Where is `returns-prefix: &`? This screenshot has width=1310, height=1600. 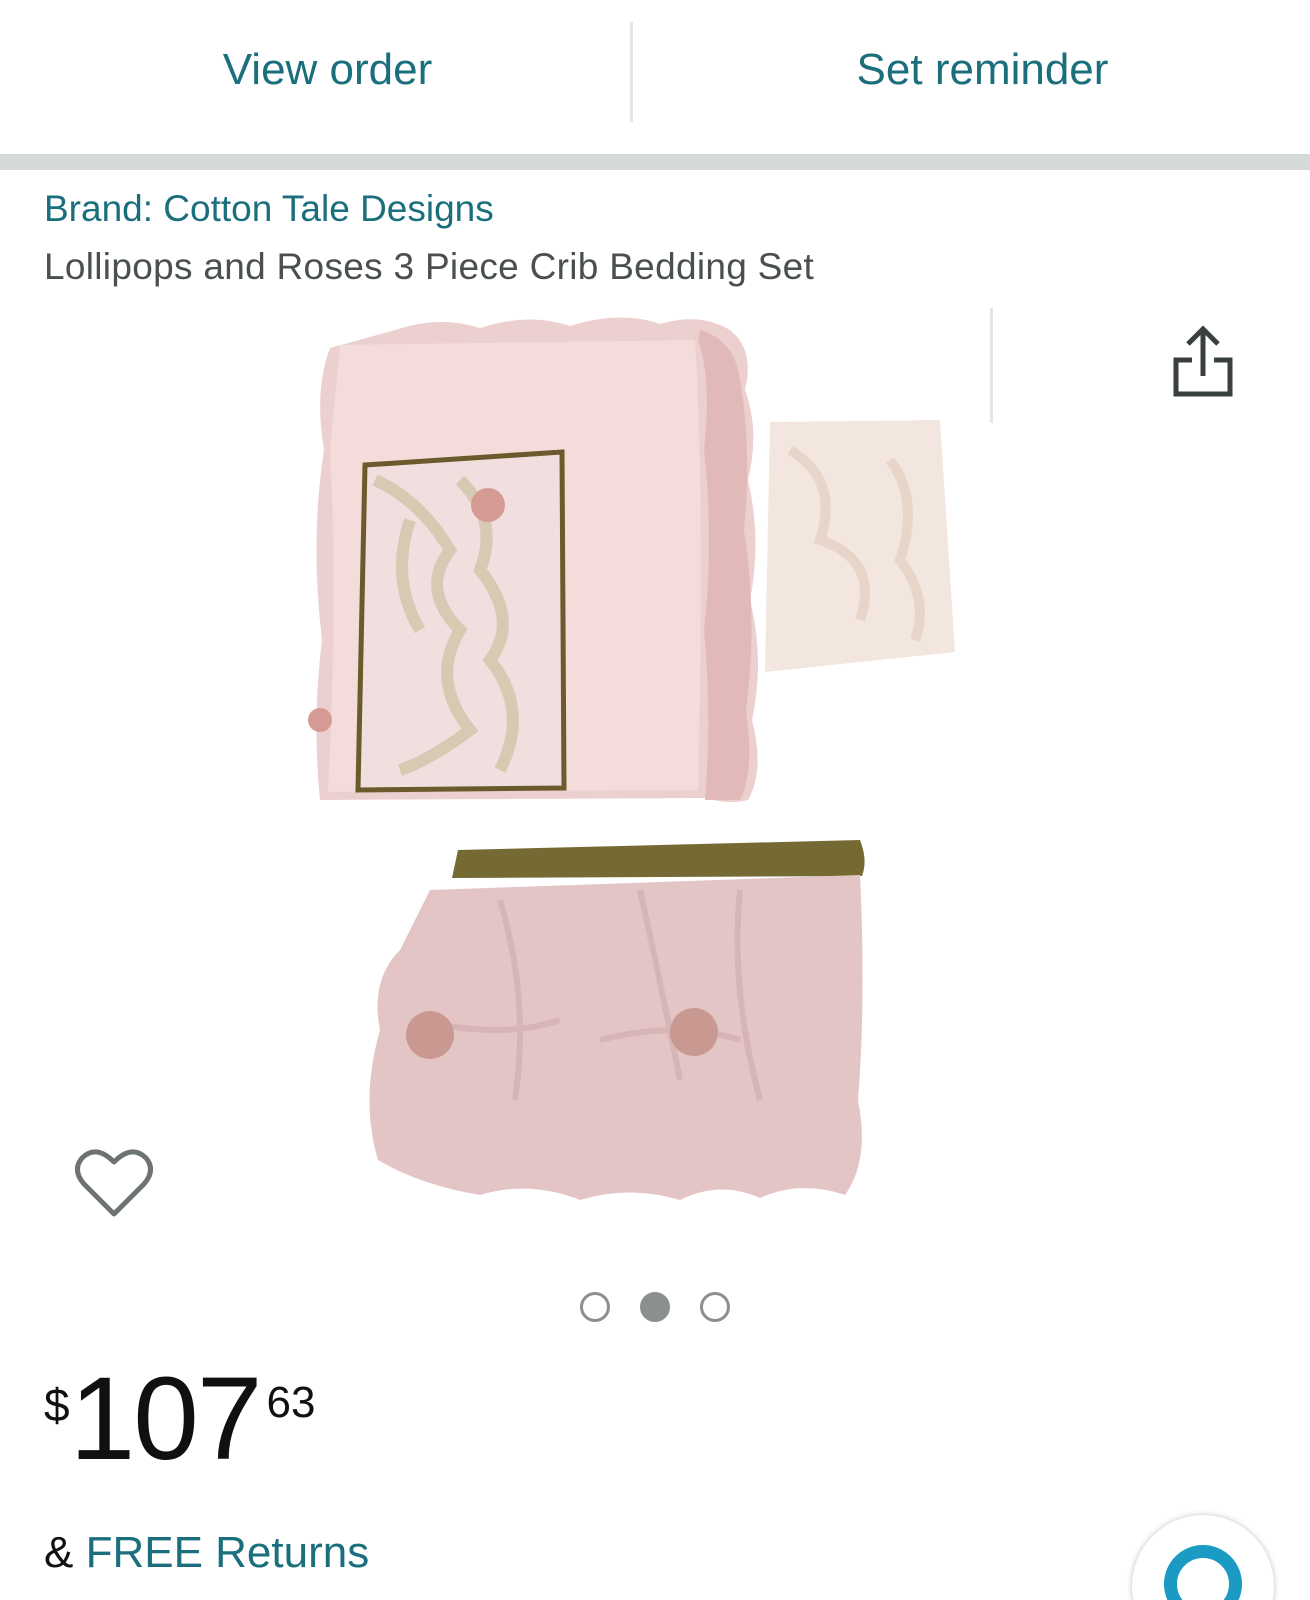 returns-prefix: & is located at coordinates (65, 1552).